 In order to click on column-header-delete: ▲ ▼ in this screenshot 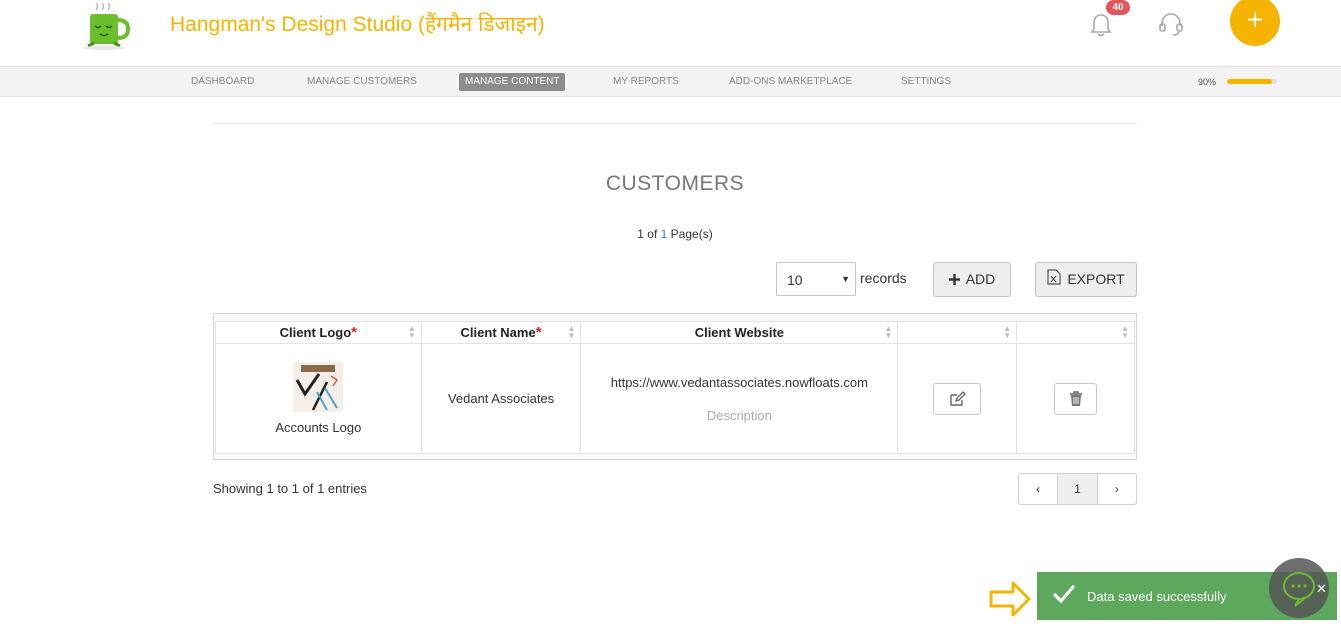, I will do `click(1075, 332)`.